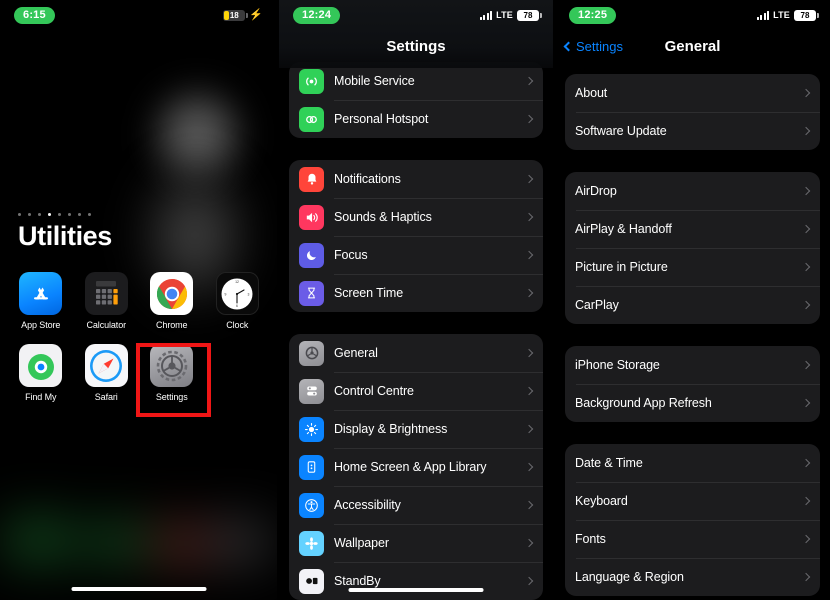 The image size is (830, 600). I want to click on general-row-label: About, so click(591, 93).